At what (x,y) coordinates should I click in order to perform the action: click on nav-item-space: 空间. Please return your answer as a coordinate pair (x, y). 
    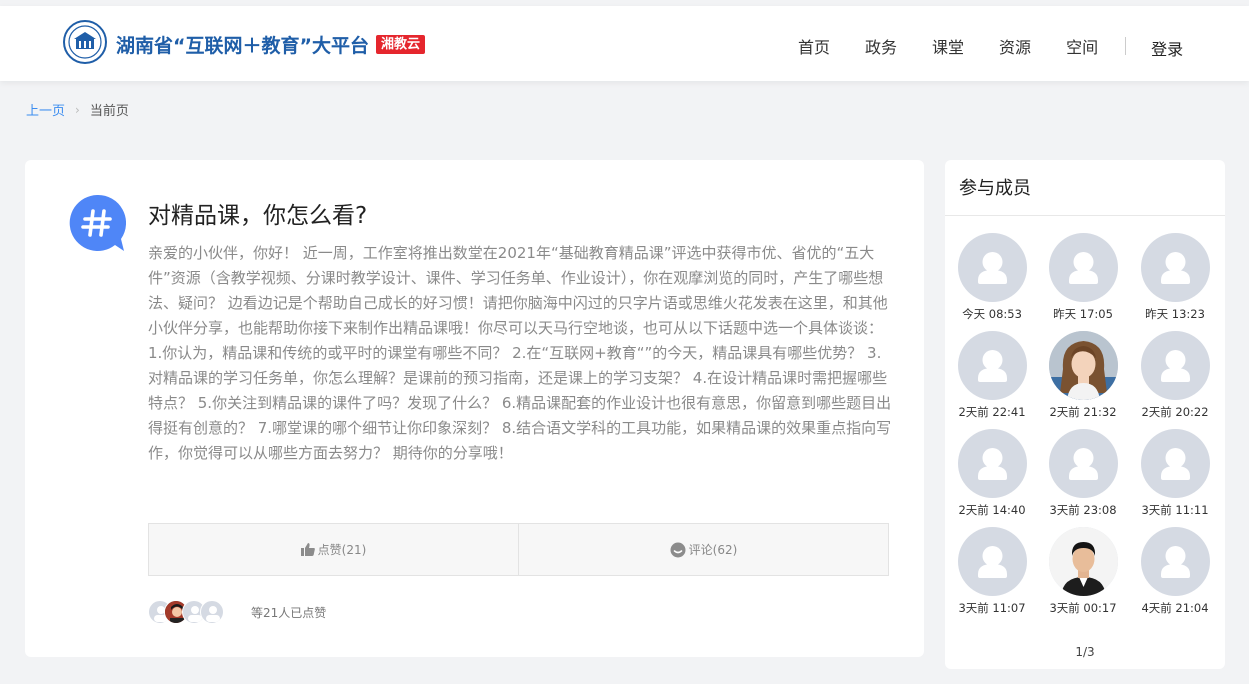
    Looking at the image, I should click on (1082, 46).